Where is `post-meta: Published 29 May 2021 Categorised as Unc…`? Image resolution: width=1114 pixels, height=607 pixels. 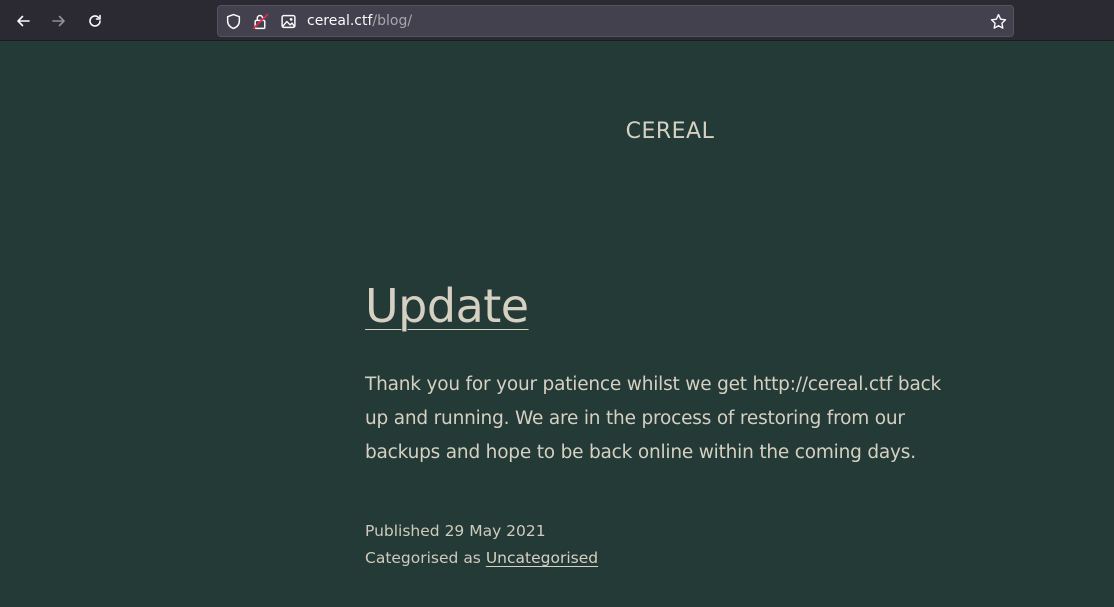
post-meta: Published 29 May 2021 Categorised as Unc… is located at coordinates (665, 545).